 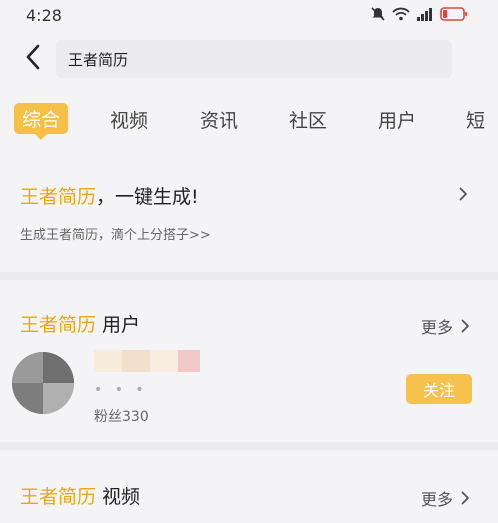 I want to click on tab-label: 社区, so click(x=308, y=121).